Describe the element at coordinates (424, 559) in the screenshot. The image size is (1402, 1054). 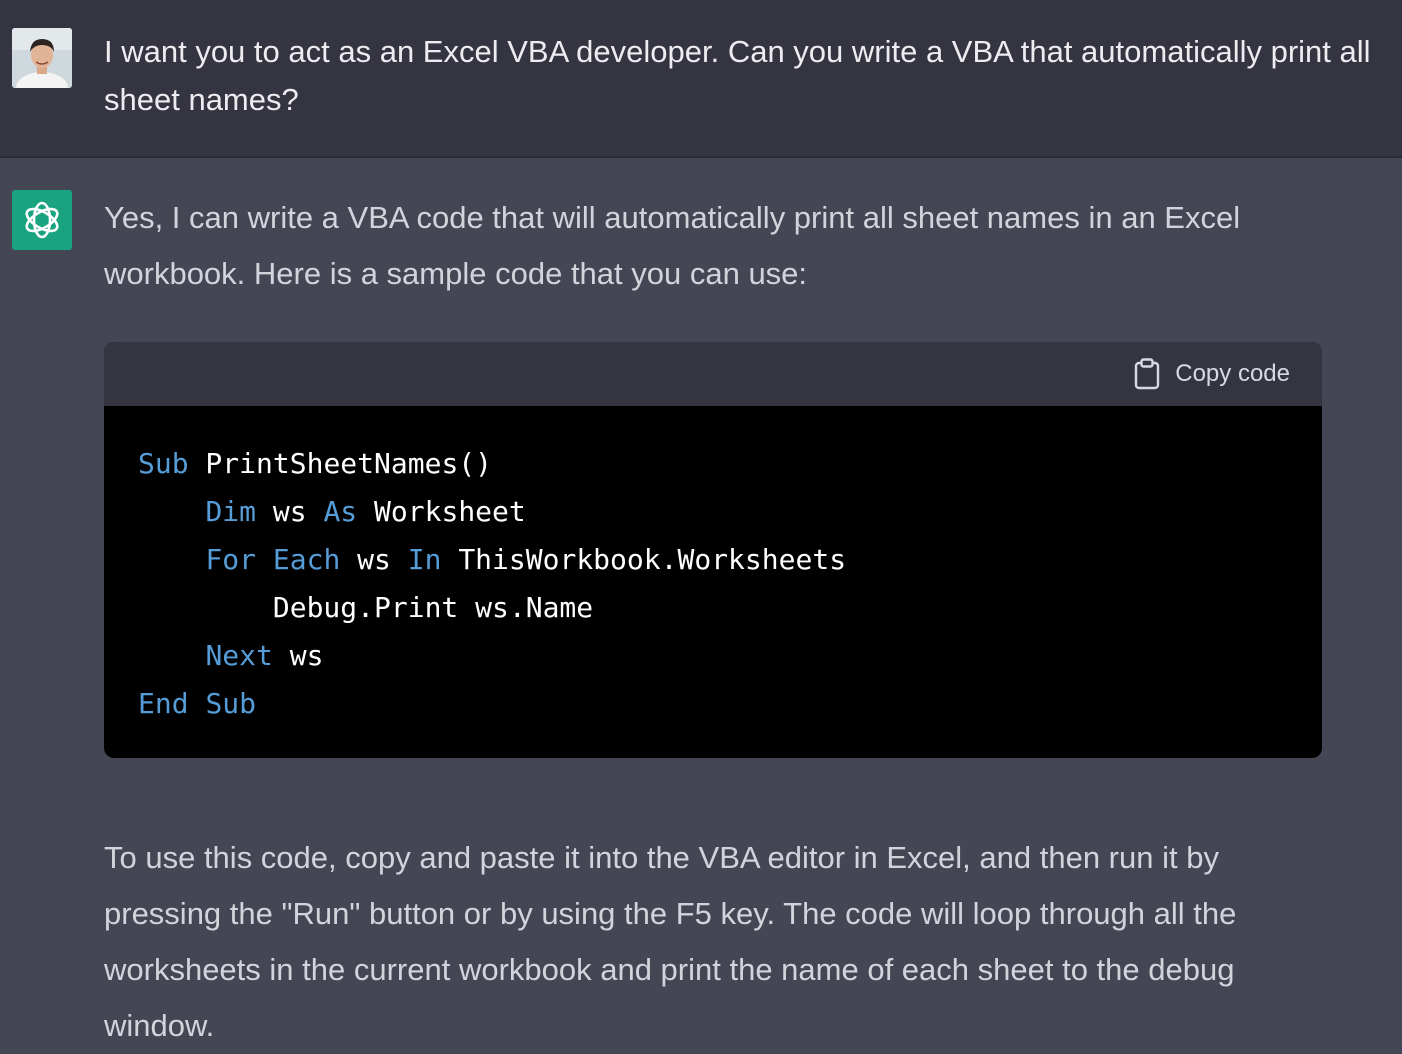
I see `code-keyword: In` at that location.